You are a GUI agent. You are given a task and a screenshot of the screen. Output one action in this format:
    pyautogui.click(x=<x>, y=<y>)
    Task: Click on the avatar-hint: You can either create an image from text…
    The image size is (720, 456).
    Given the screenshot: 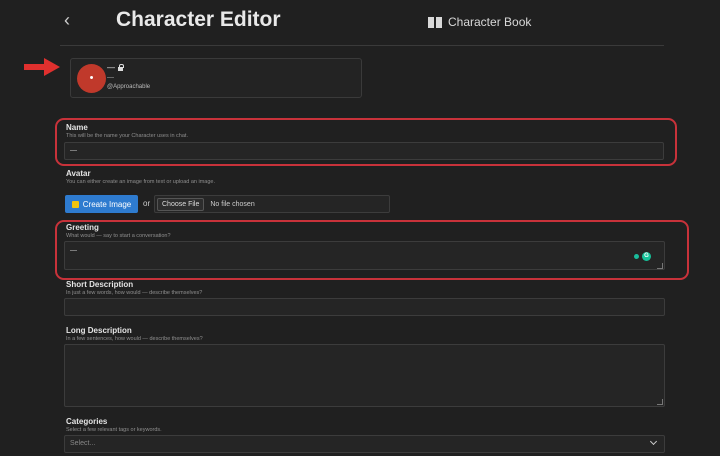 What is the action you would take?
    pyautogui.click(x=140, y=182)
    